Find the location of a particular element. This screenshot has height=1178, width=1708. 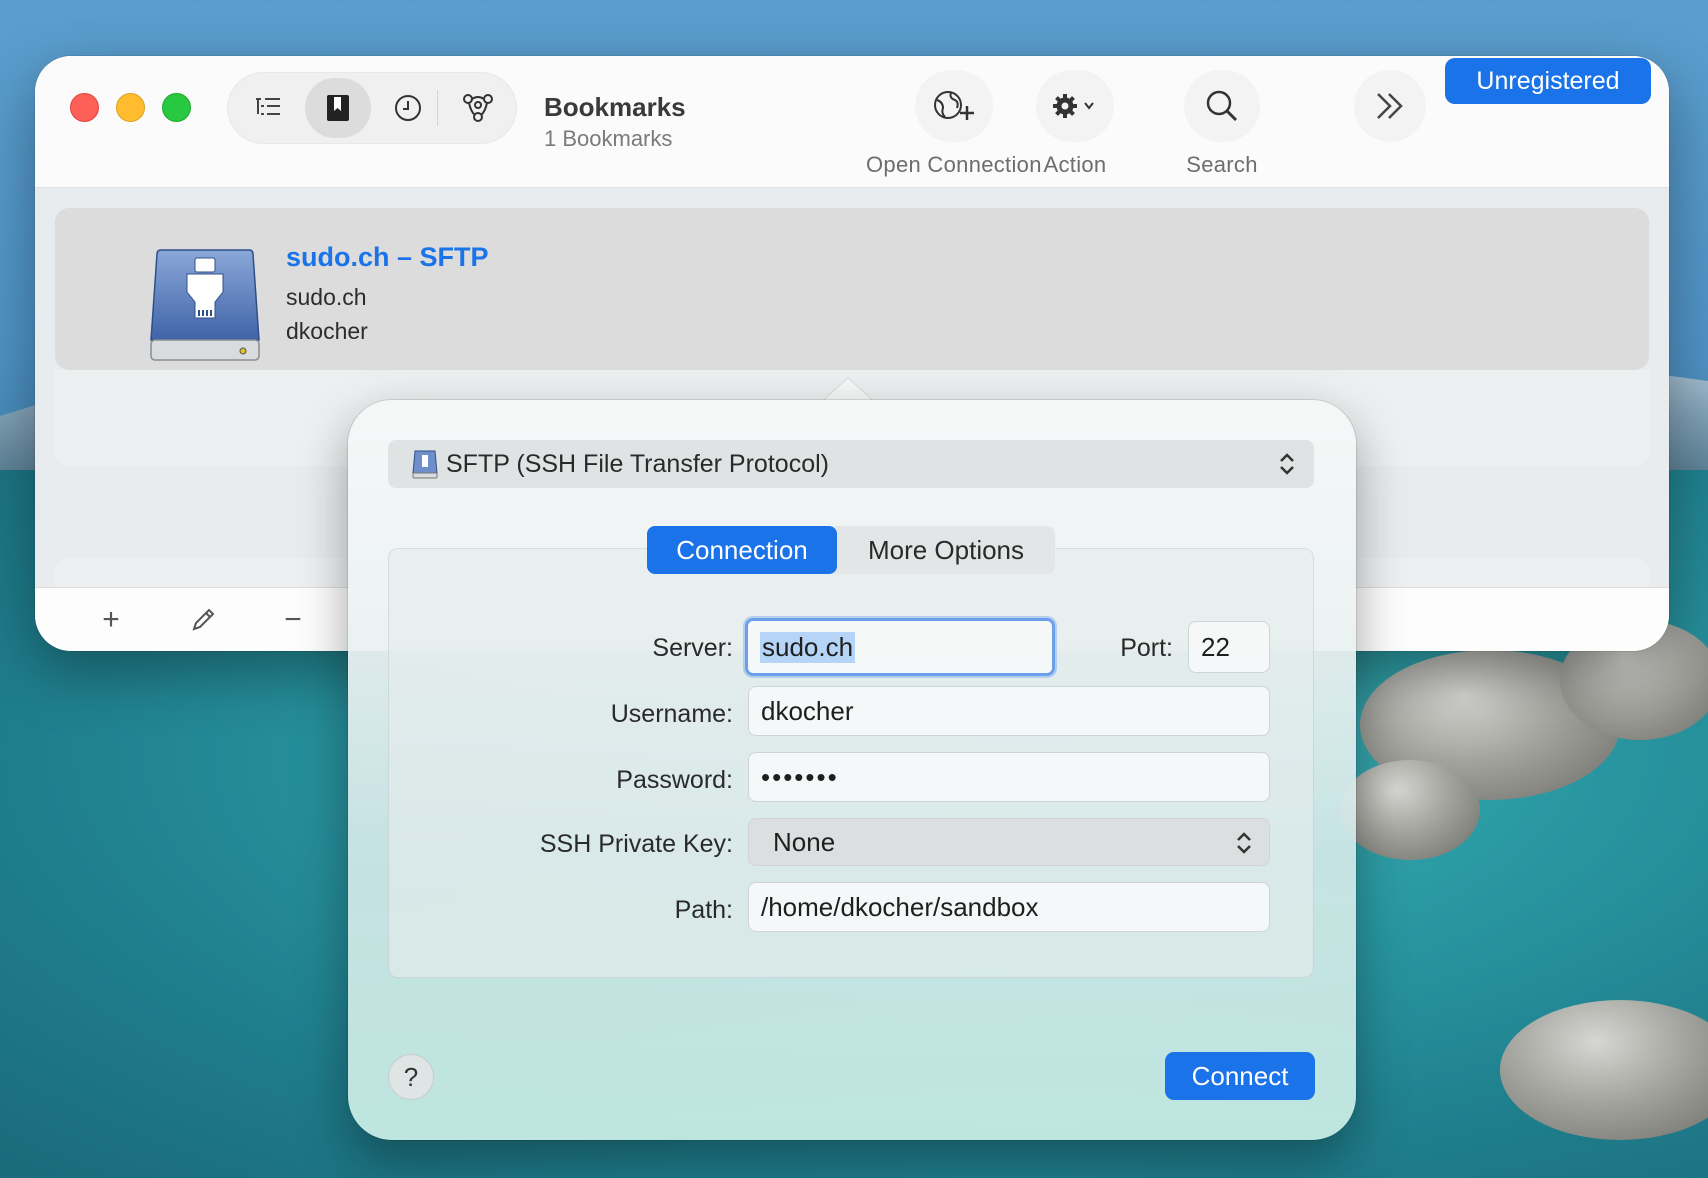

desktop-rock is located at coordinates (1410, 810).